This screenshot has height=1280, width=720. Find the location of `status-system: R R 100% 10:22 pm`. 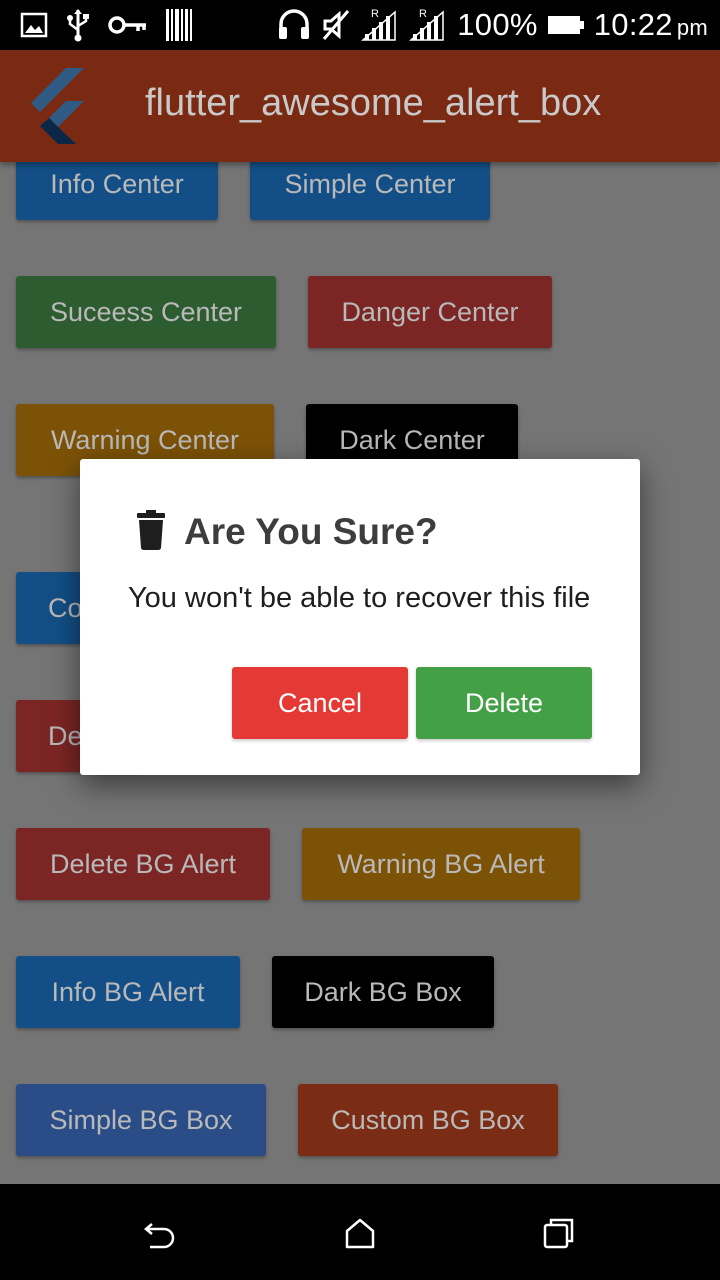

status-system: R R 100% 10:22 pm is located at coordinates (492, 25).